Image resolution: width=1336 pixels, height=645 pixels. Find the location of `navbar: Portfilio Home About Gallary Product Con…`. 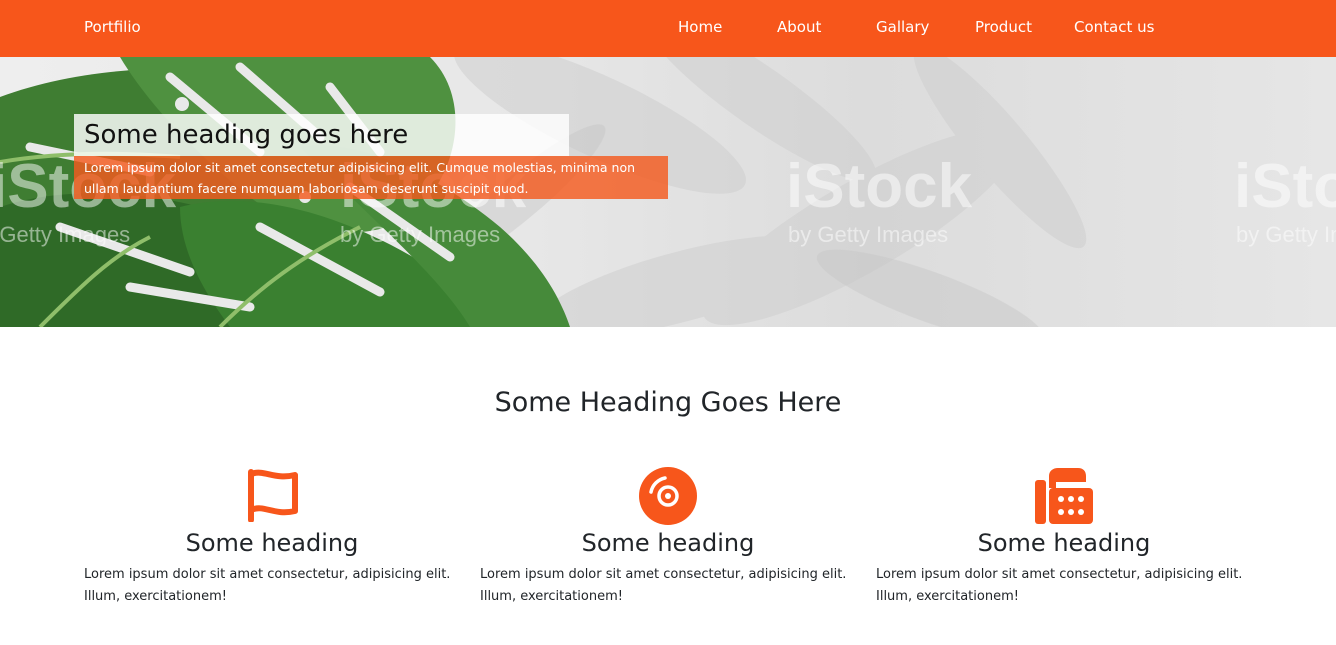

navbar: Portfilio Home About Gallary Product Con… is located at coordinates (668, 28).